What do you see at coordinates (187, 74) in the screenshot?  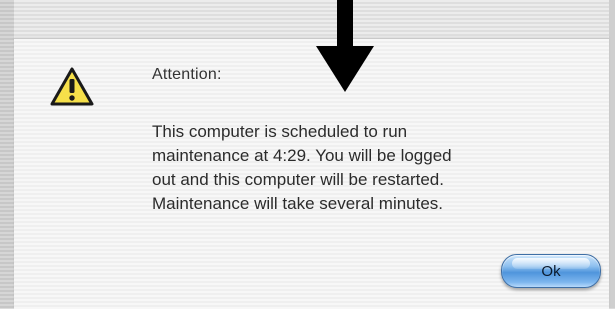 I see `dialog-heading: Attention:` at bounding box center [187, 74].